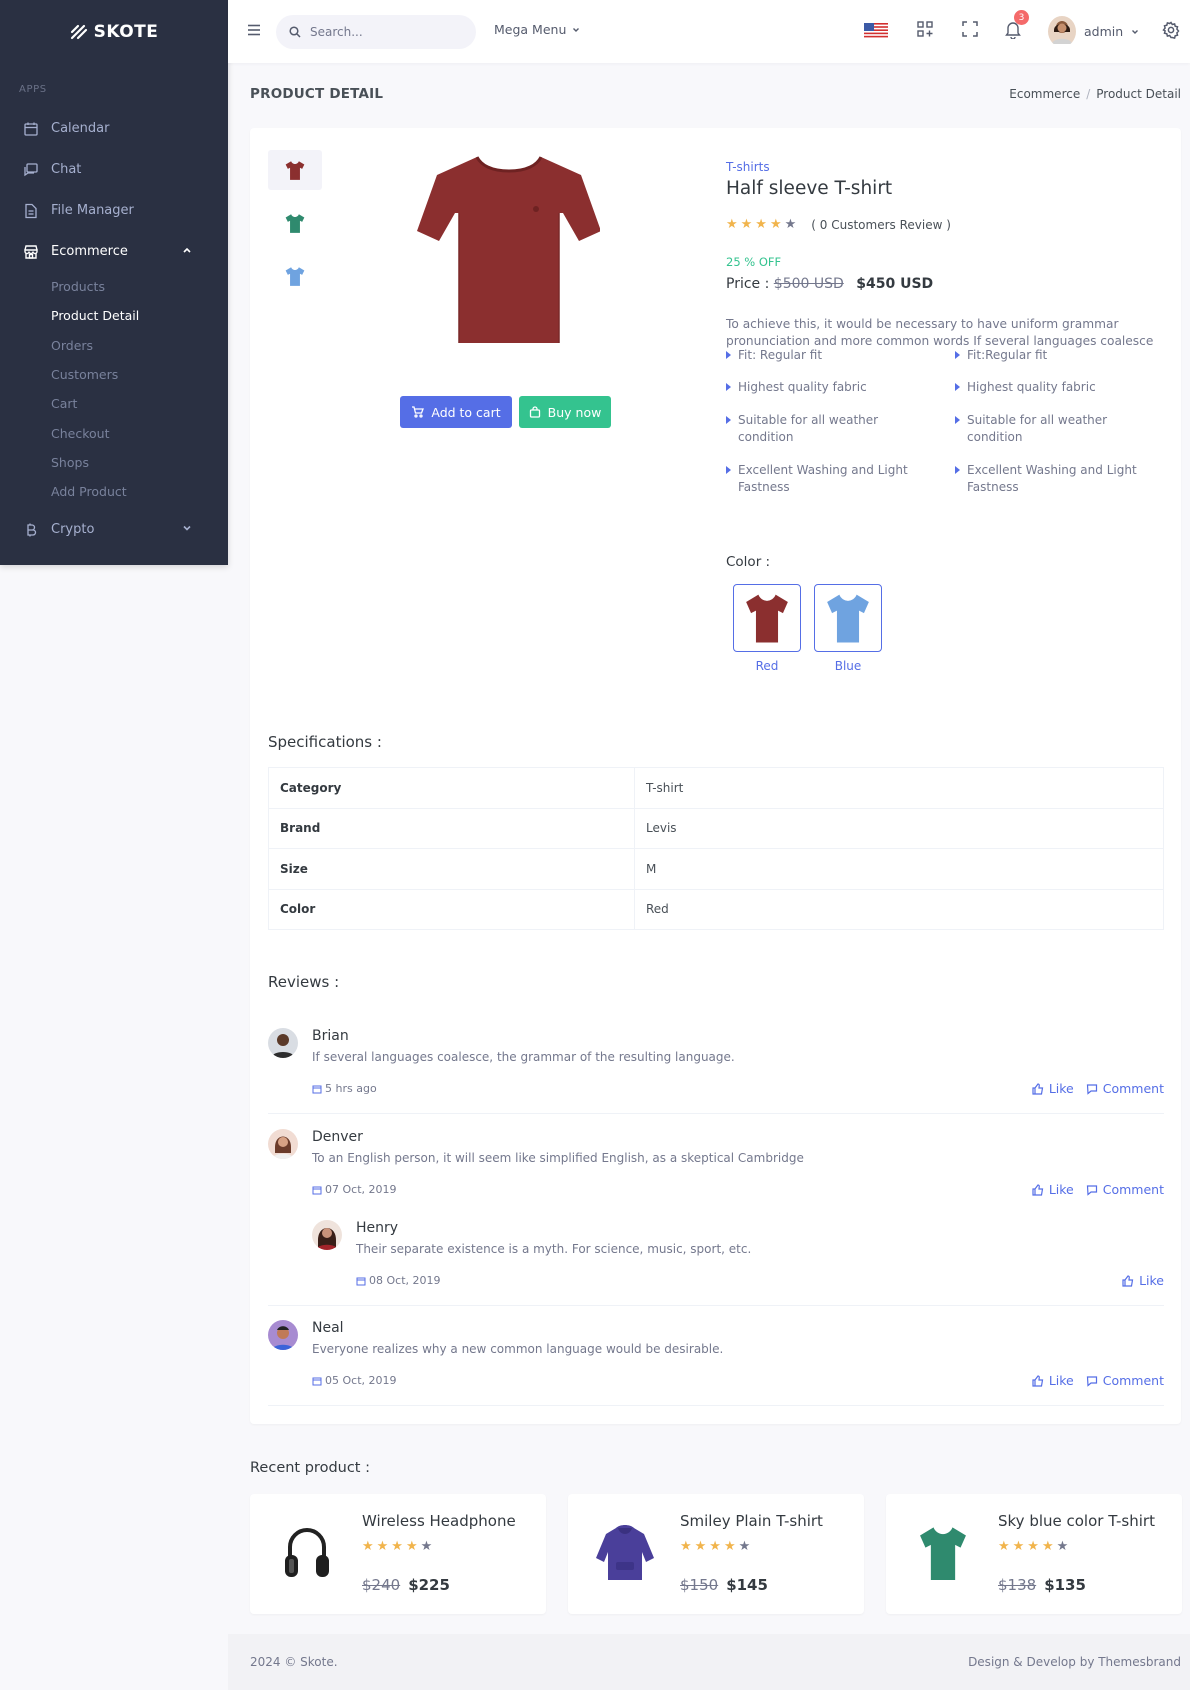  Describe the element at coordinates (114, 169) in the screenshot. I see `sidebar-item-chat: Chat` at that location.